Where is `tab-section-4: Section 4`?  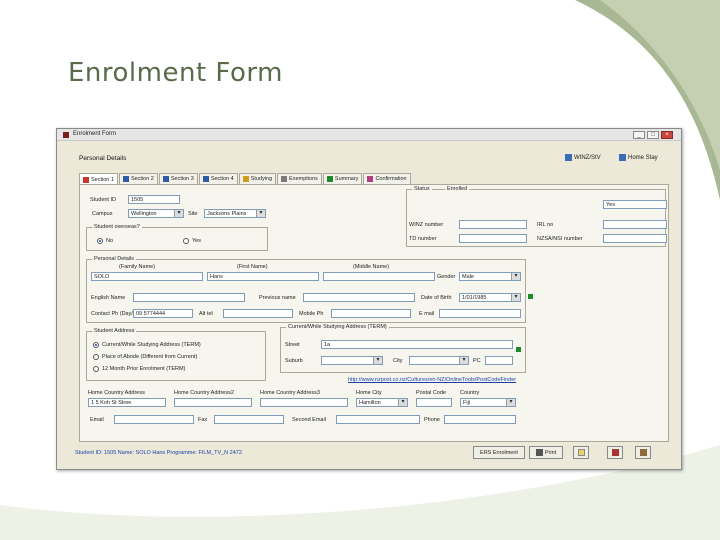
tab-section-4: Section 4 is located at coordinates (218, 178).